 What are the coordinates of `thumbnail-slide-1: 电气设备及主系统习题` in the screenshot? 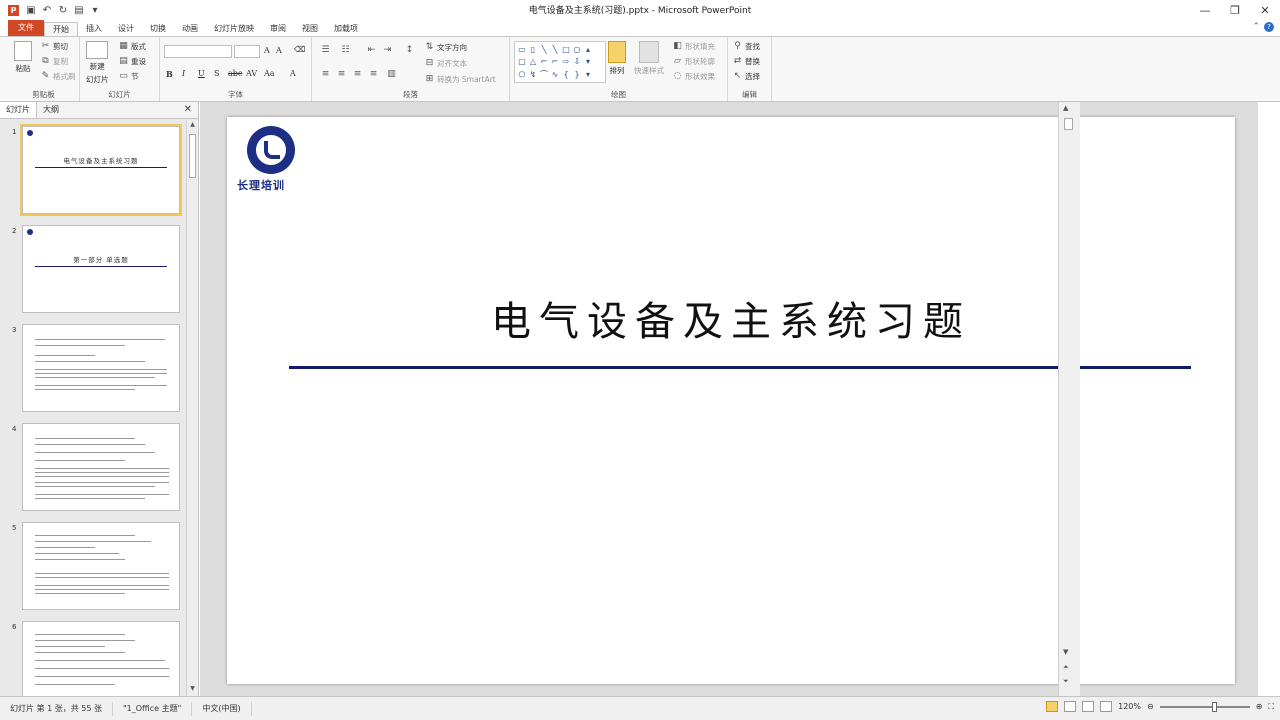 It's located at (101, 170).